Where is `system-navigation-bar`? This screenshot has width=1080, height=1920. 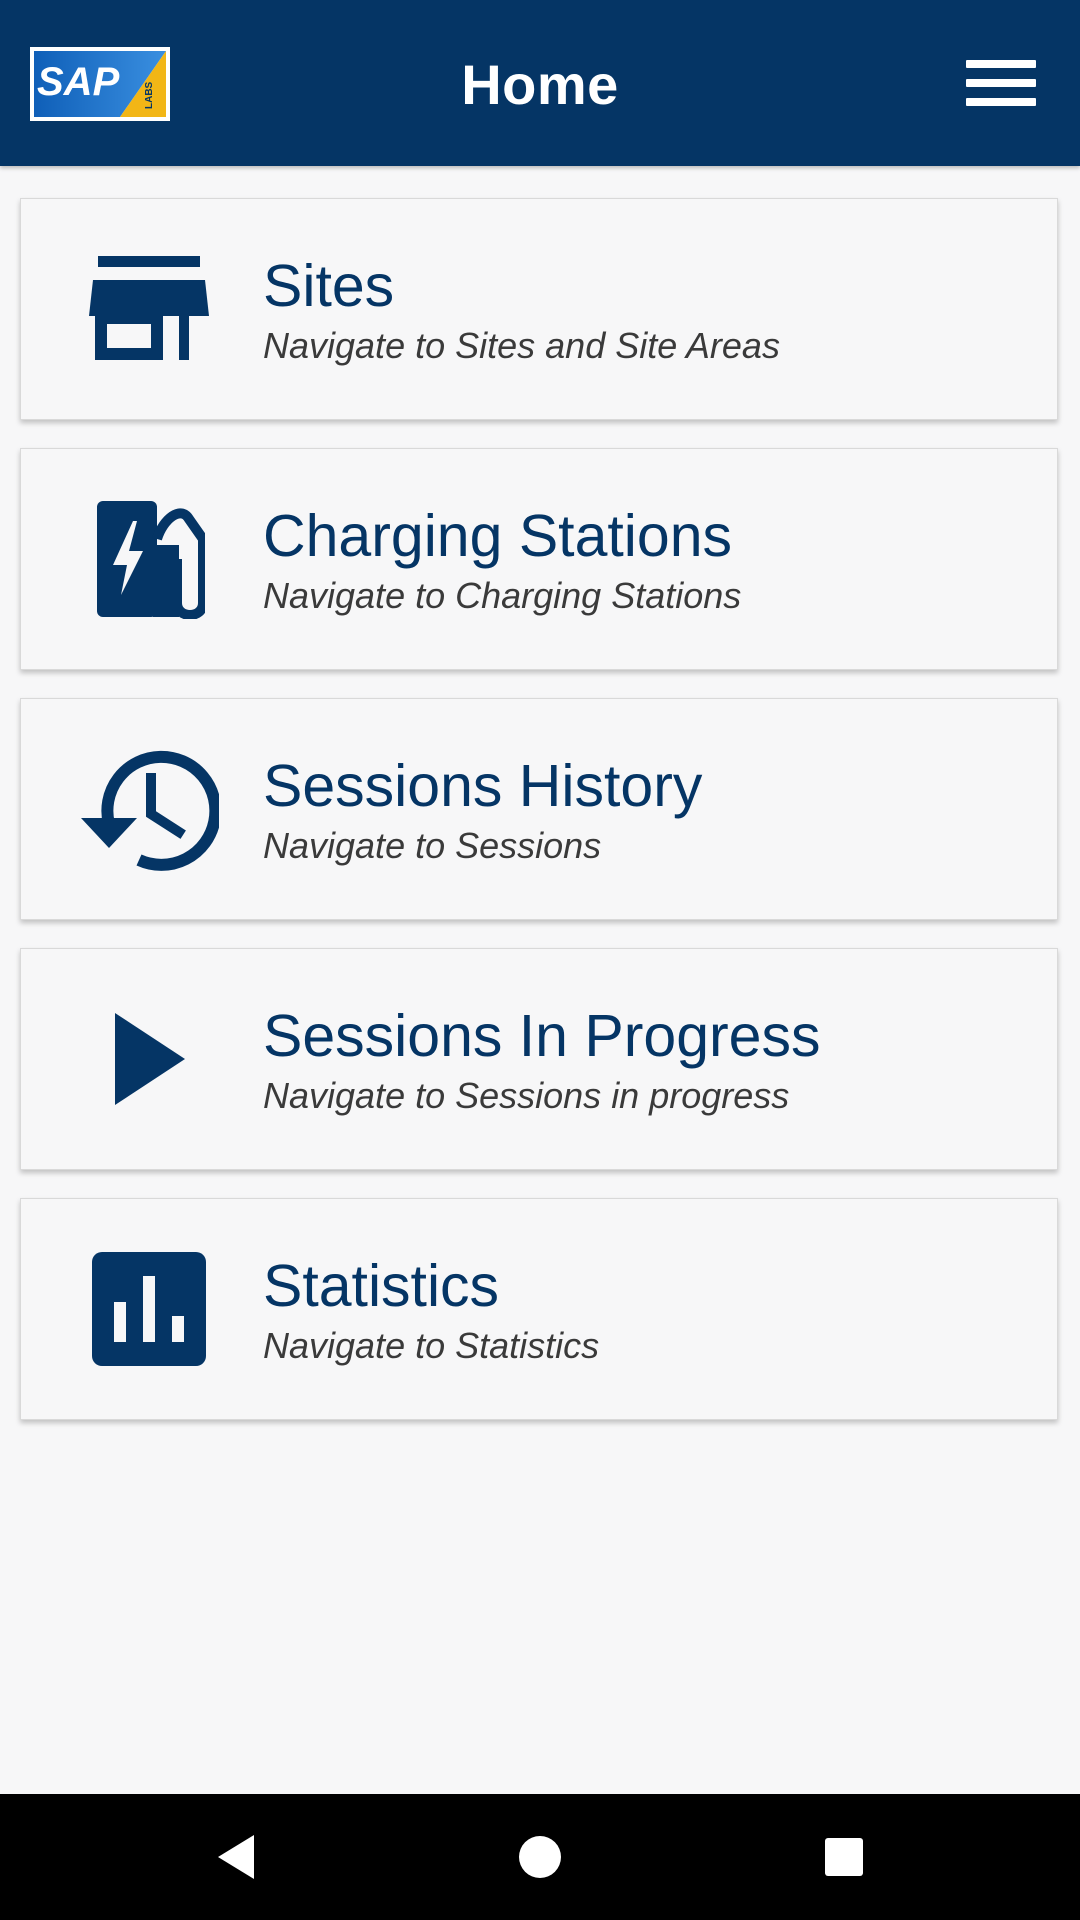 system-navigation-bar is located at coordinates (540, 1857).